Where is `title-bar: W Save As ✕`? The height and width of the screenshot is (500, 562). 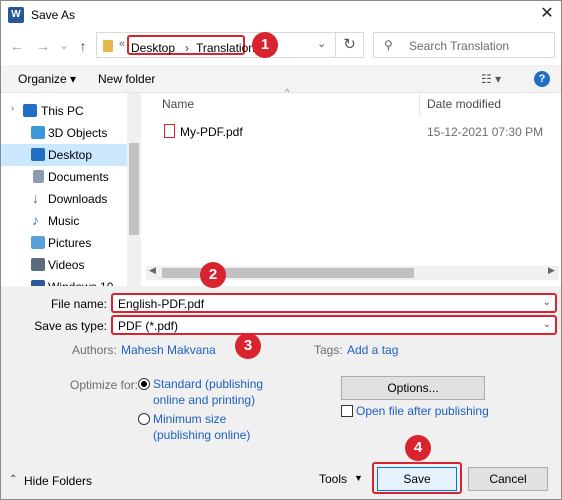
title-bar: W Save As ✕ is located at coordinates (281, 15).